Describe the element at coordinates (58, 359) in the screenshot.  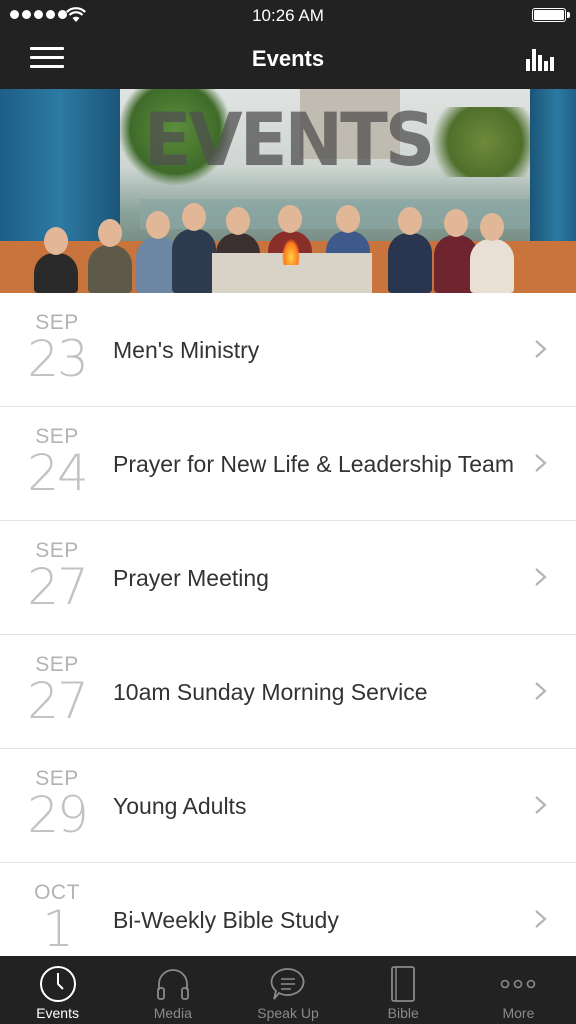
I see `event-day: 23` at that location.